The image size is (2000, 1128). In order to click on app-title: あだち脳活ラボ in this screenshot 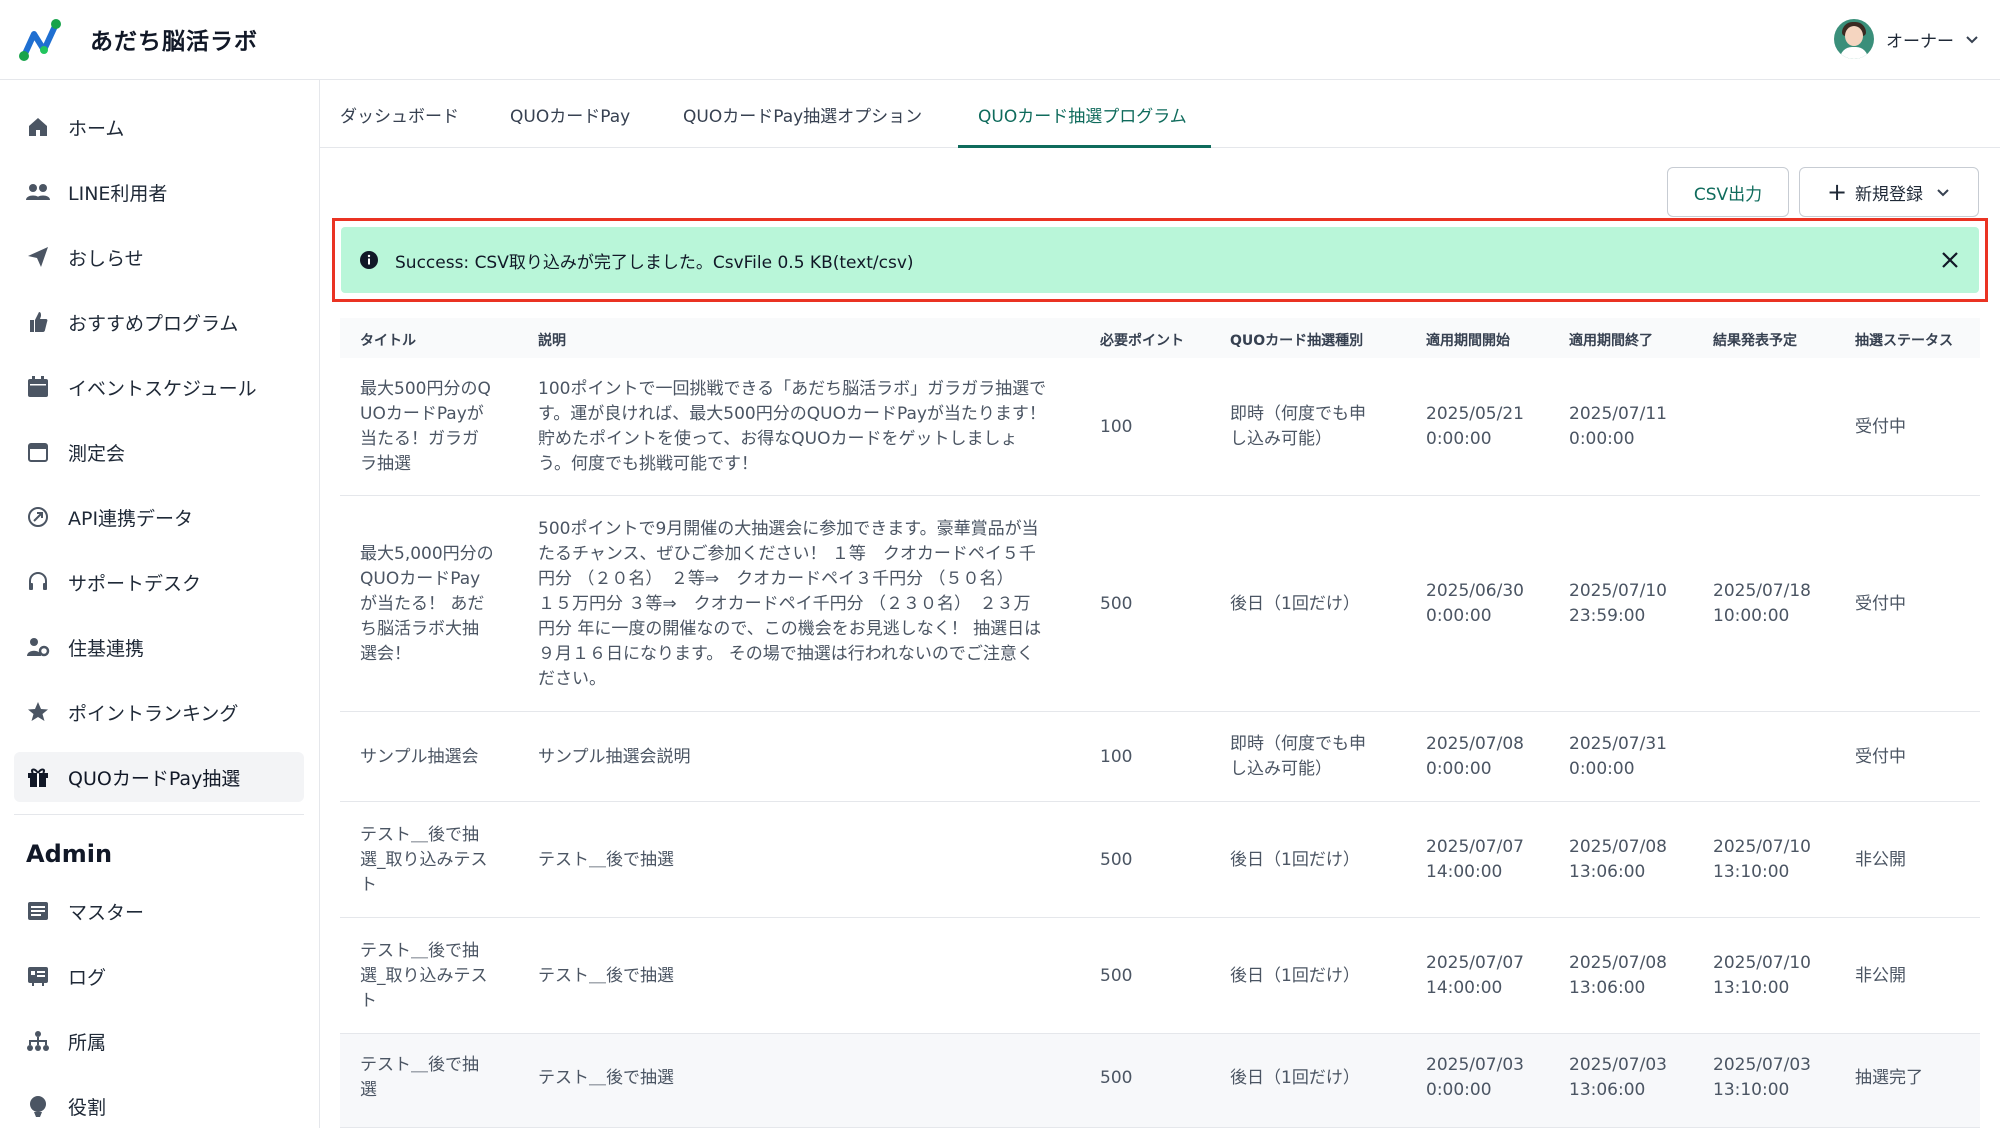, I will do `click(174, 39)`.